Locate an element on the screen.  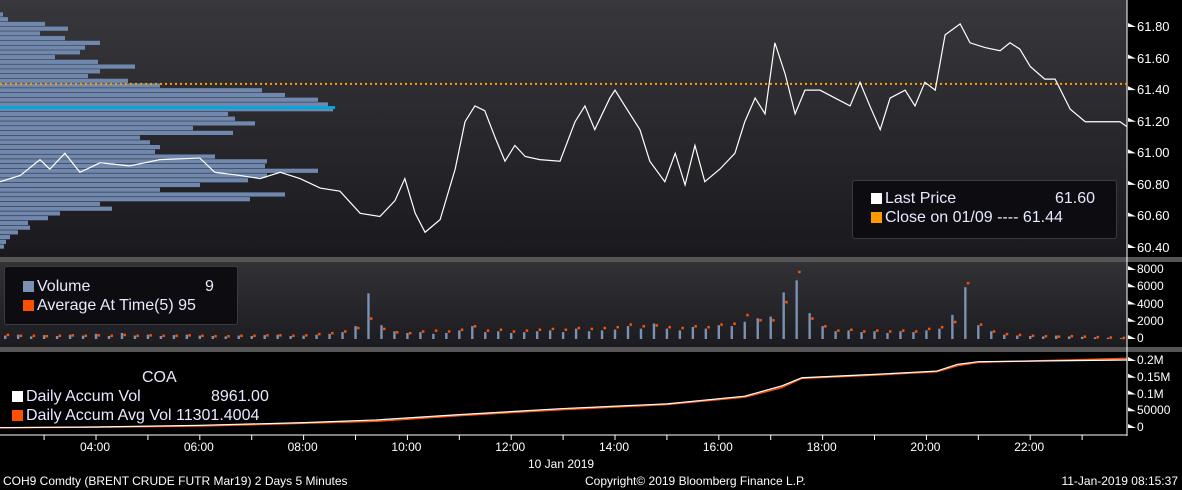
time-axis-label: 18:00 is located at coordinates (821, 447).